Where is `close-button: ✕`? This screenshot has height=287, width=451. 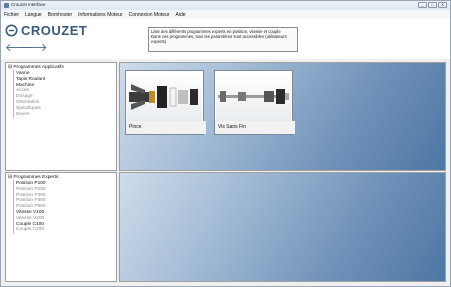
close-button: ✕ is located at coordinates (442, 5).